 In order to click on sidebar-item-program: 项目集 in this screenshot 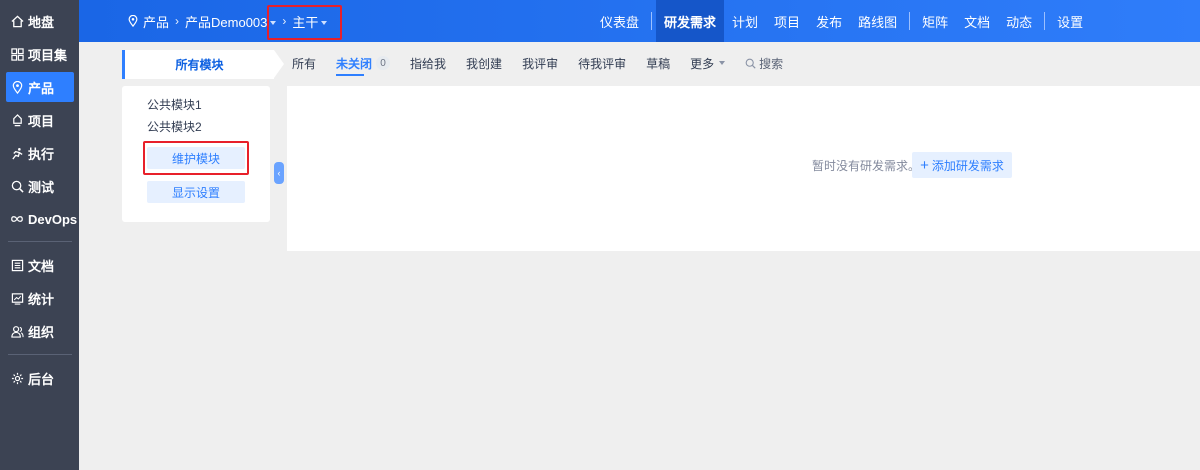, I will do `click(39, 54)`.